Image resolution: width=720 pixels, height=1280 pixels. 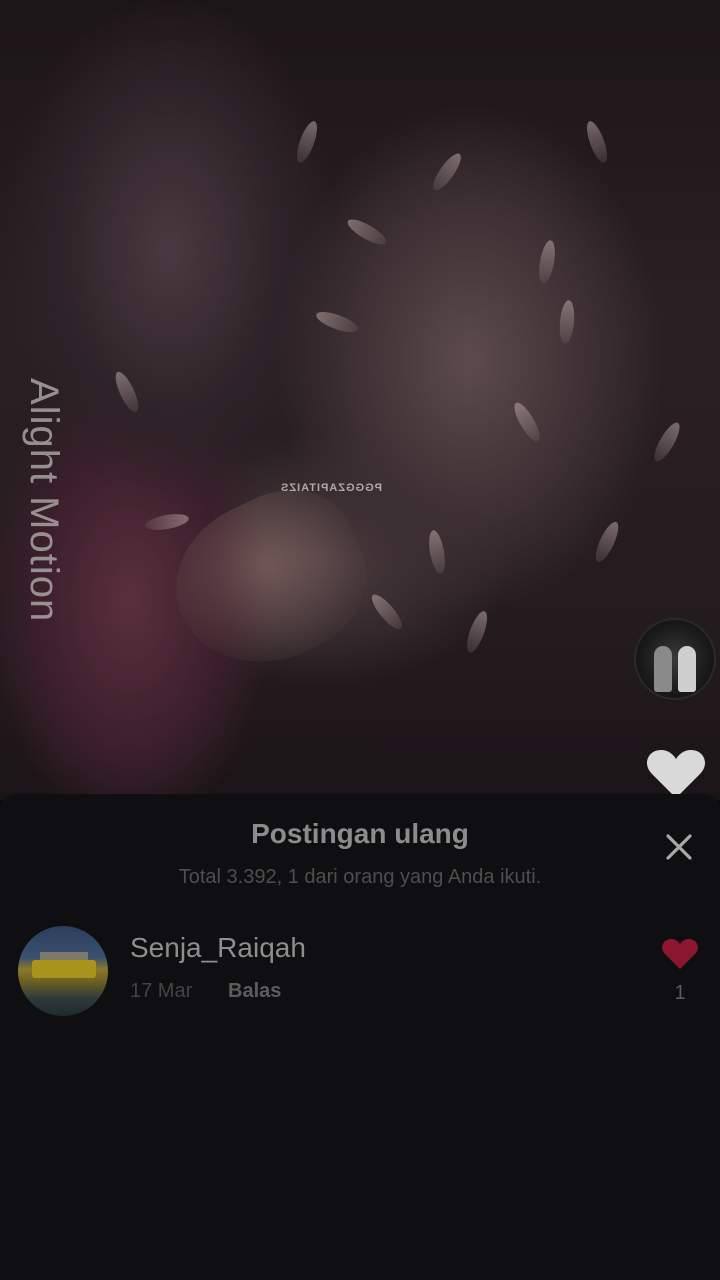 I want to click on overlay-text: PGGGZAPITAIZS, so click(x=331, y=488).